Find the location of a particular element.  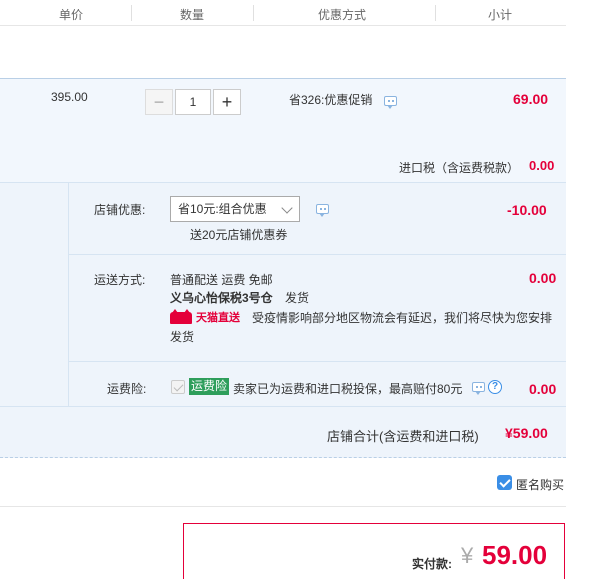

anonymous-purchase-label: 匿名购买 is located at coordinates (540, 484).